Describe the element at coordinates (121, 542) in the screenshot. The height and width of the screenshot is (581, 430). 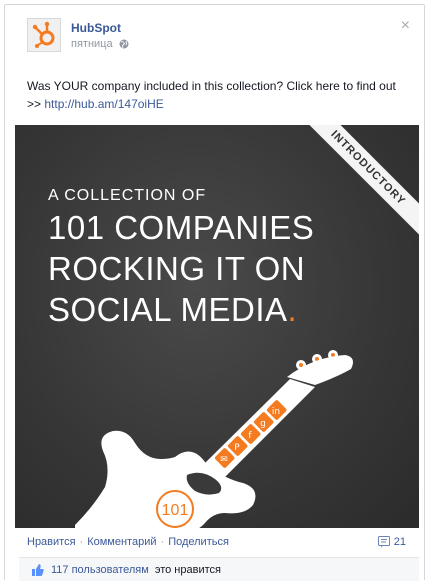
I see `comment-link: Комментарий` at that location.